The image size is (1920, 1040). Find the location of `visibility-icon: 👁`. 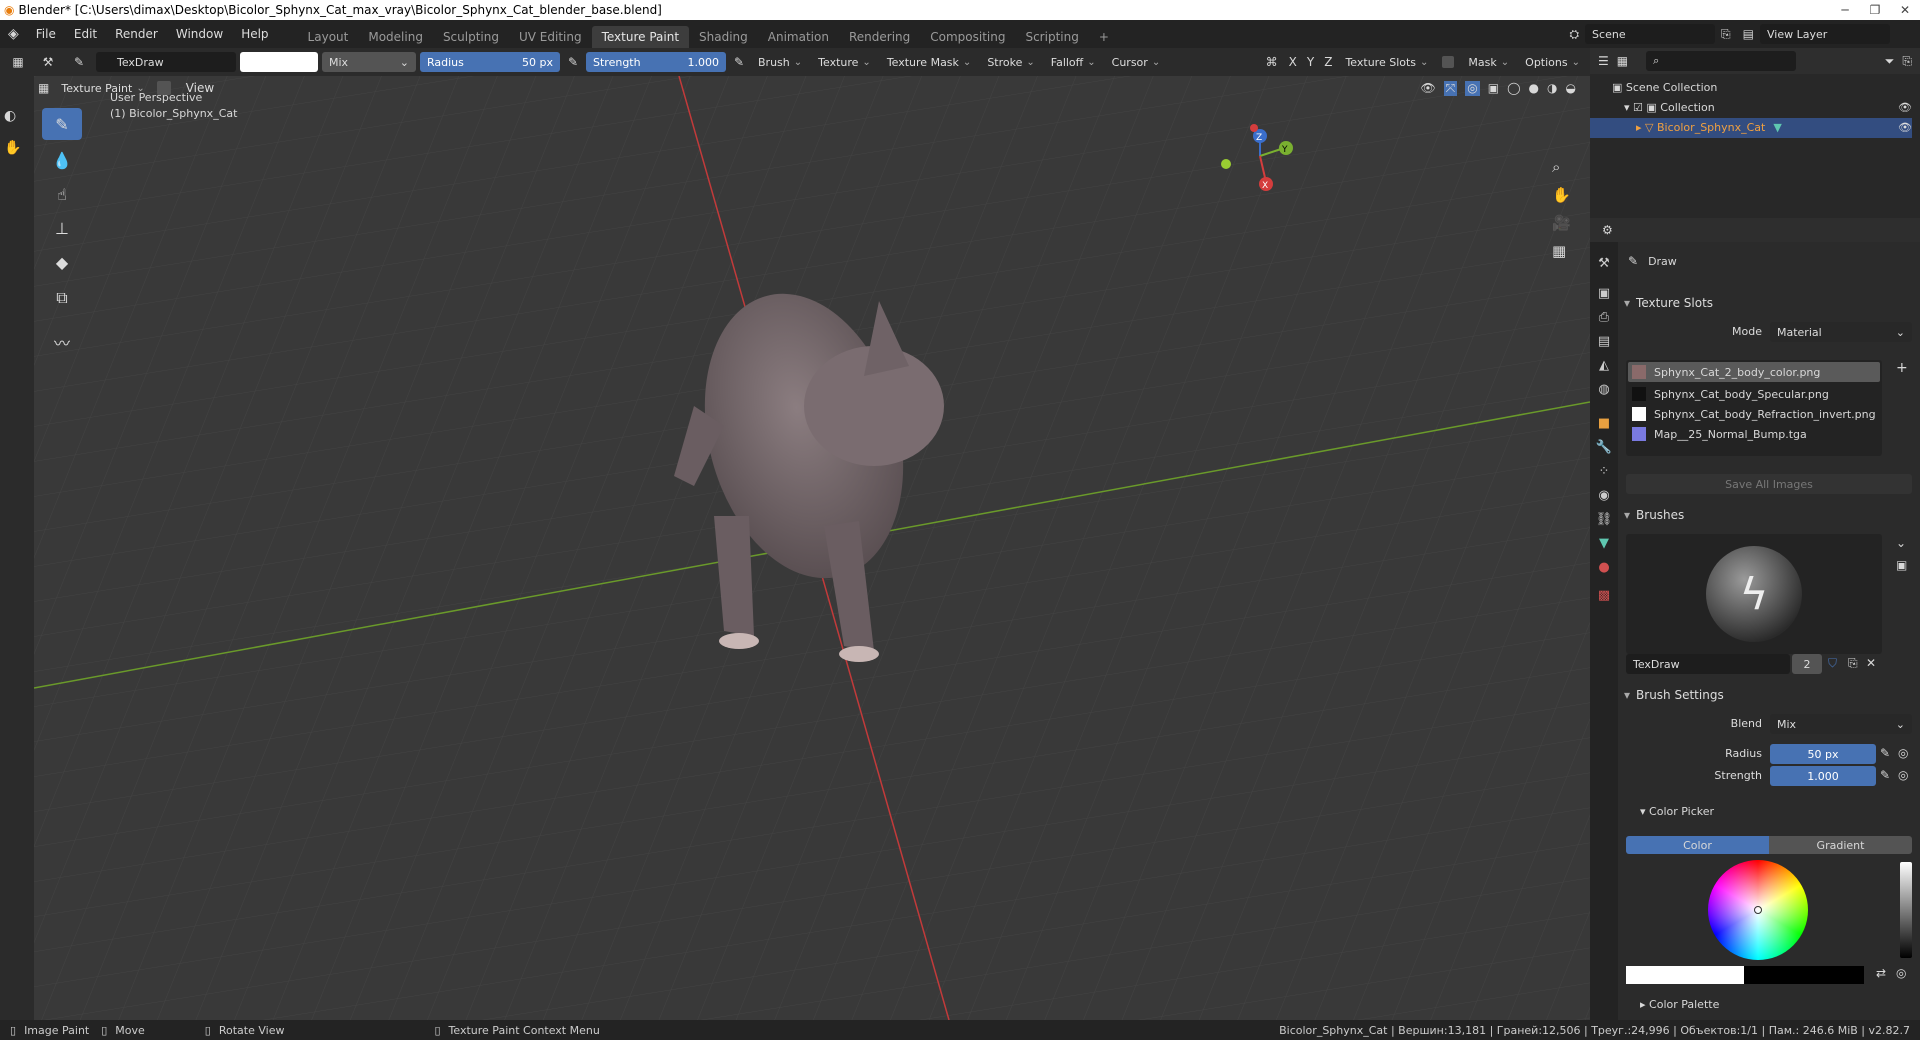

visibility-icon: 👁 is located at coordinates (1427, 88).